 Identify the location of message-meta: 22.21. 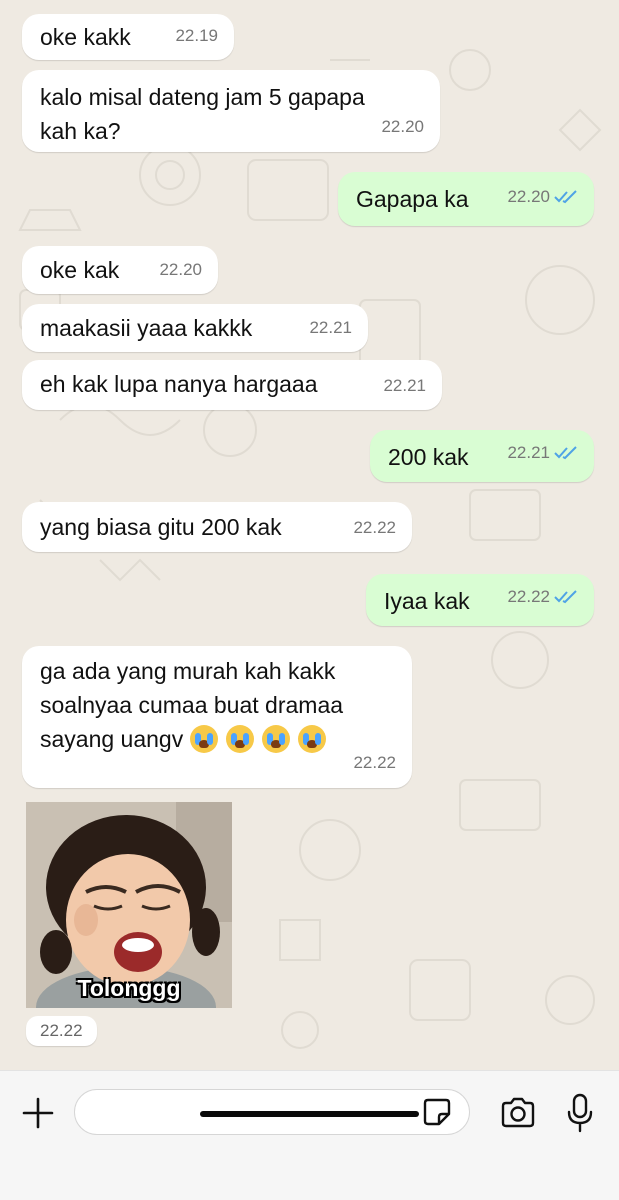
(542, 453).